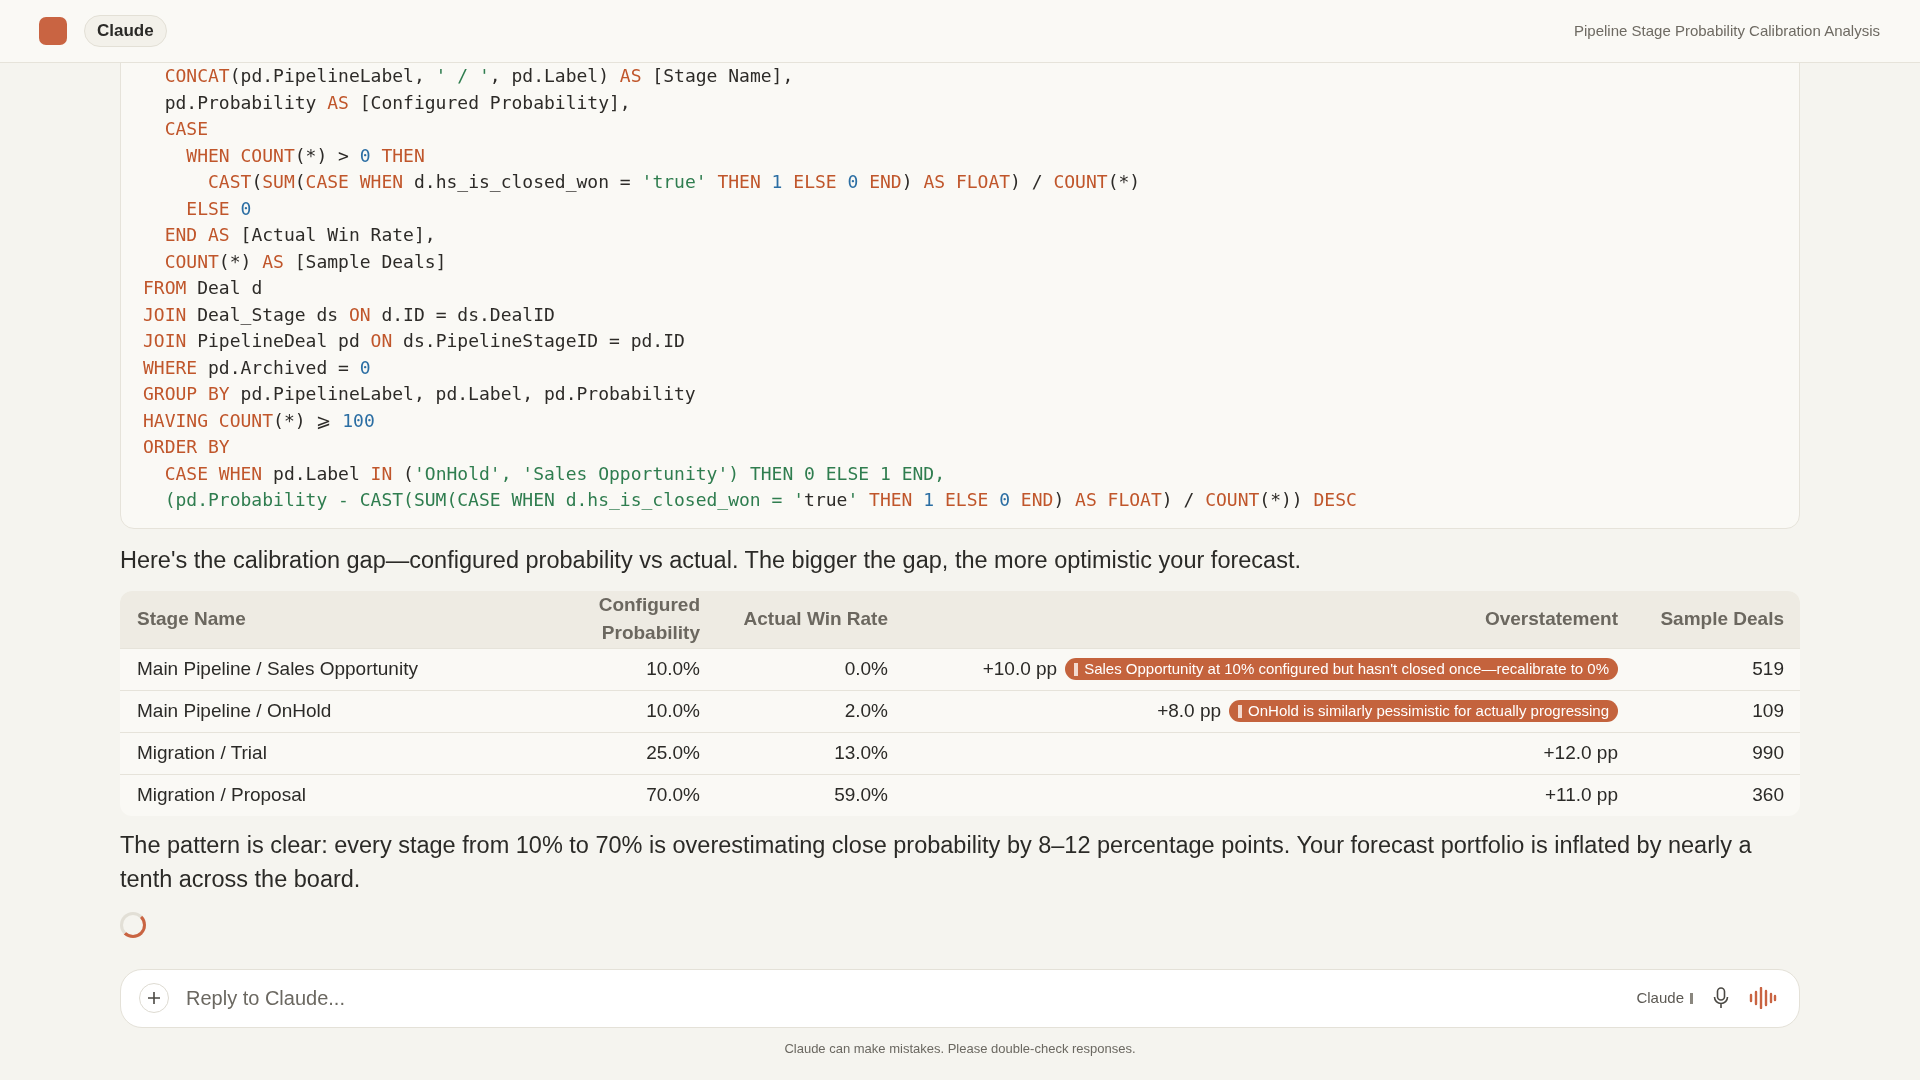  Describe the element at coordinates (1717, 795) in the screenshot. I see `table-cell: 360` at that location.